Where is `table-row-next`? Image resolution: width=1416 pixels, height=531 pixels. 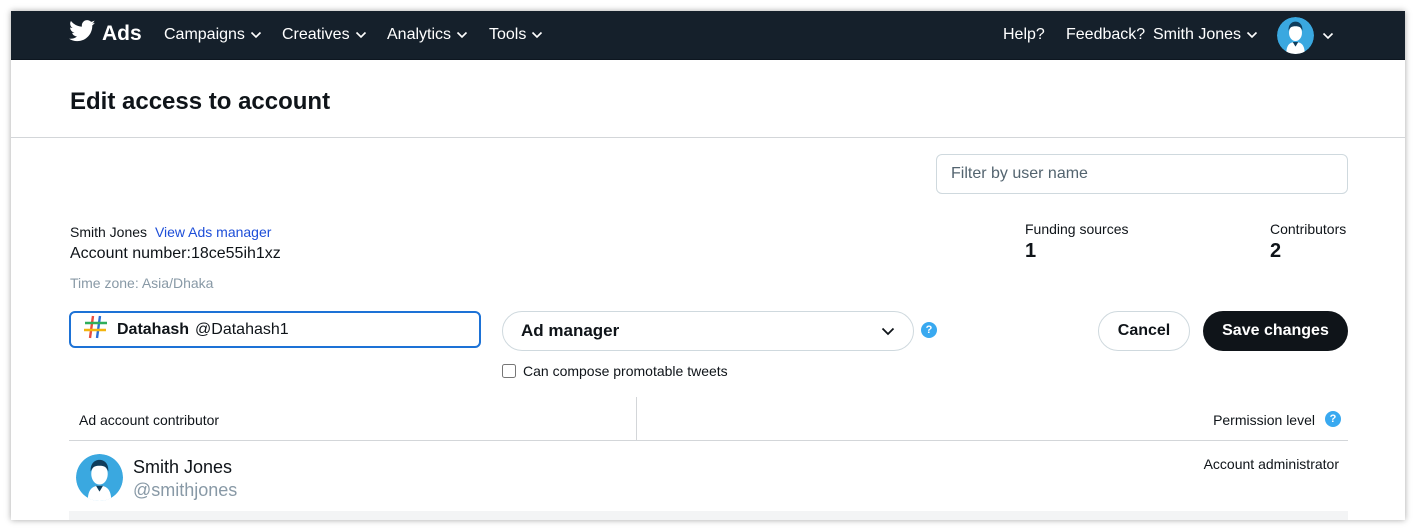 table-row-next is located at coordinates (708, 515).